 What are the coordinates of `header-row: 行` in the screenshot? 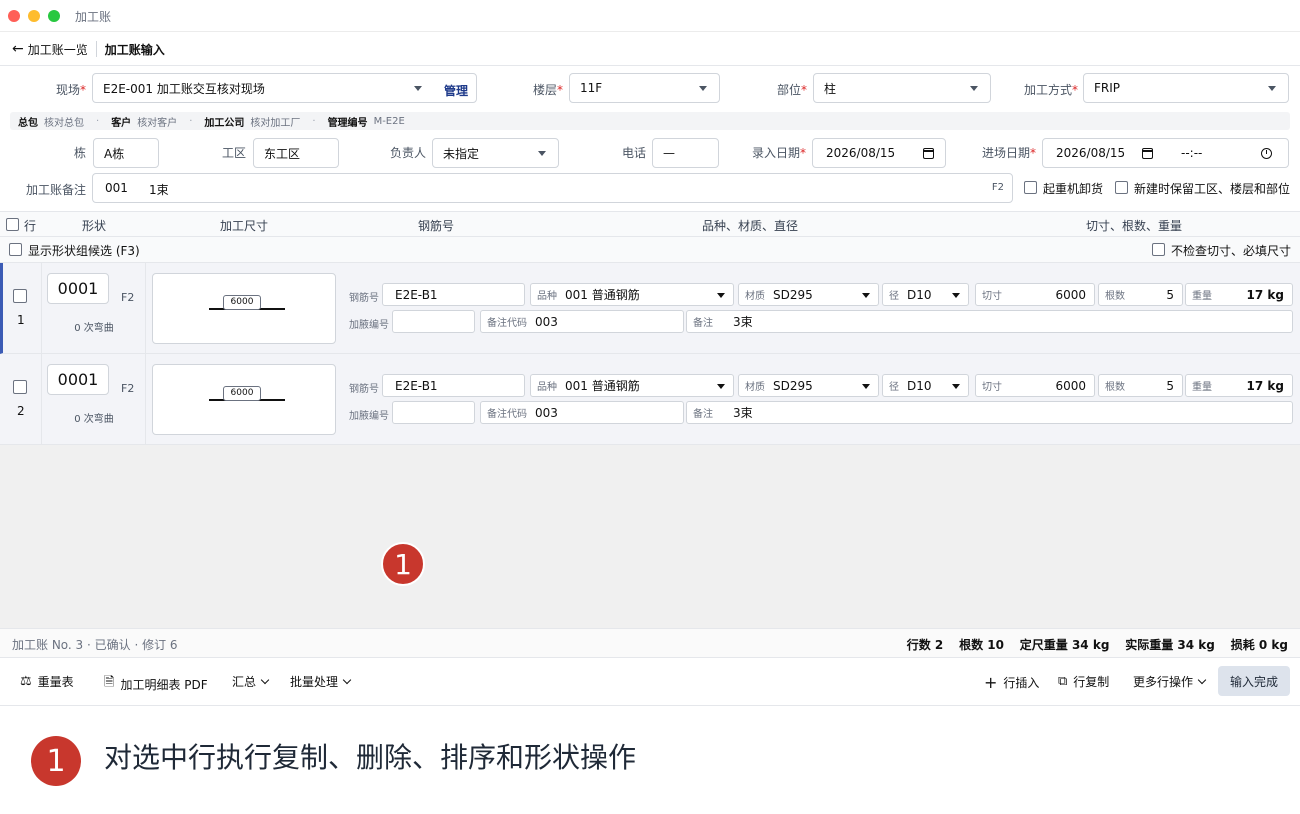 It's located at (30, 226).